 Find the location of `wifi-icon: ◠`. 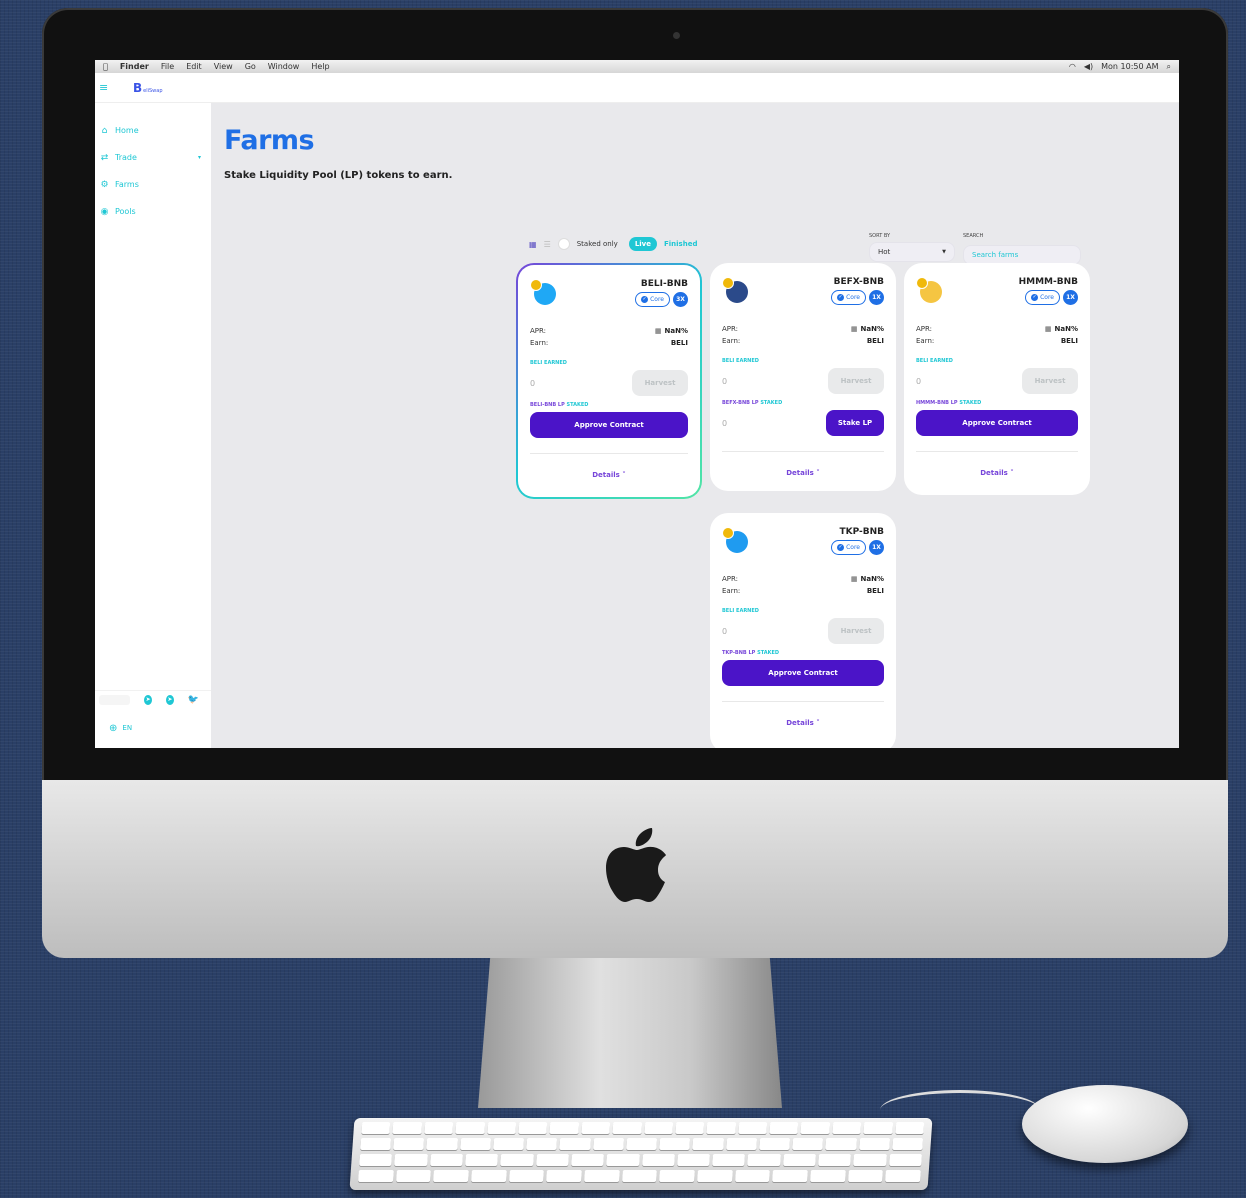

wifi-icon: ◠ is located at coordinates (1072, 67).